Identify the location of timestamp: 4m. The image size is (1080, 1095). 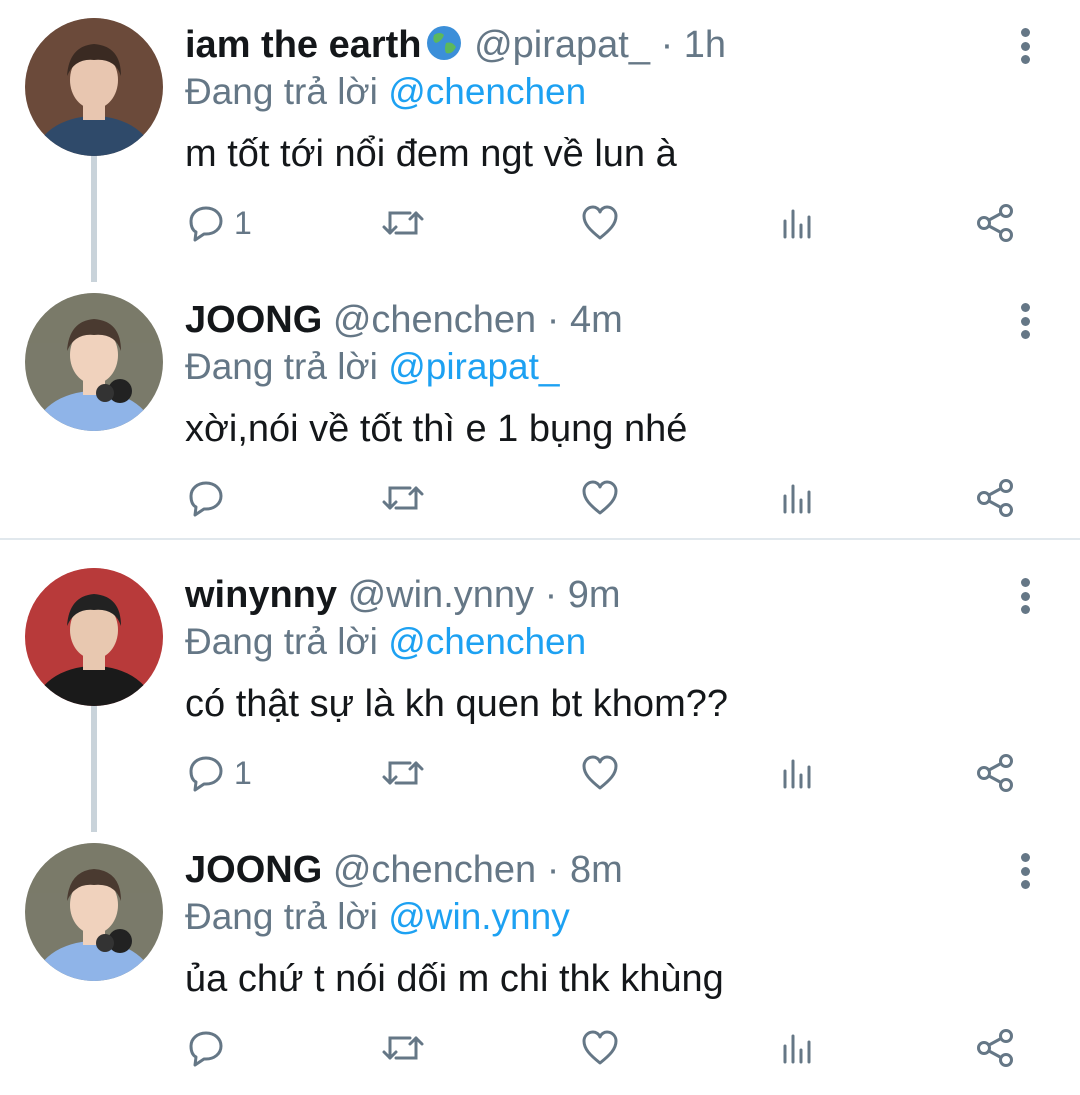
(596, 320).